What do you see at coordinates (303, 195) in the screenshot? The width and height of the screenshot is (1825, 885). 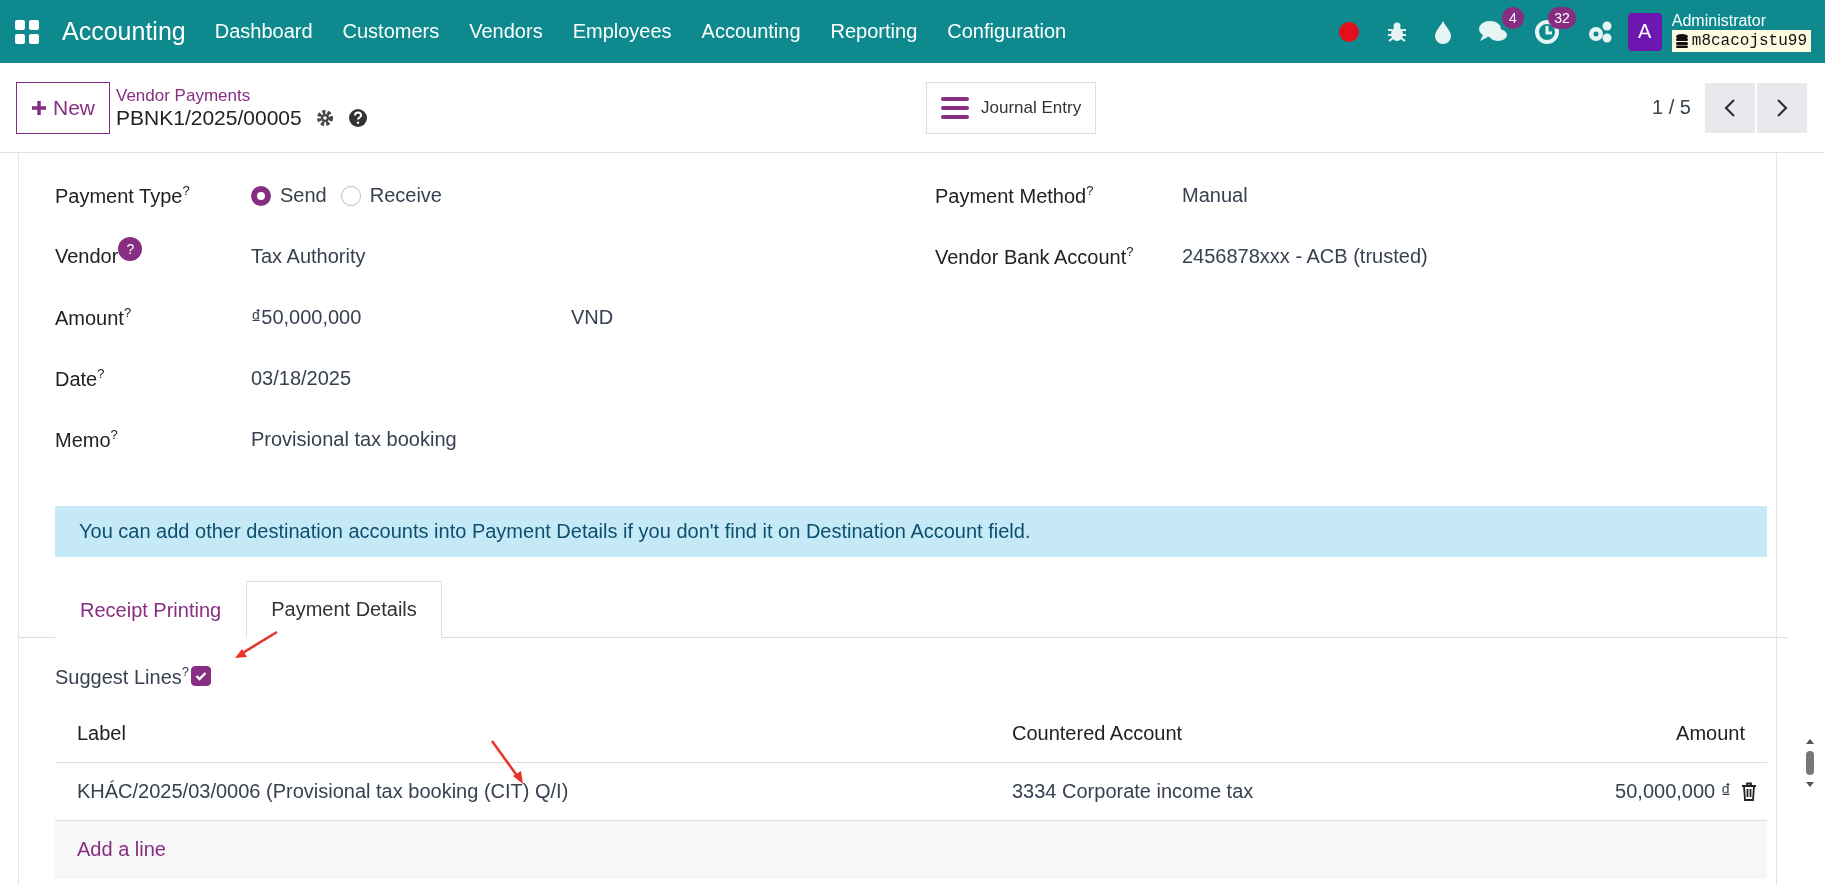 I see `radio-label: Send` at bounding box center [303, 195].